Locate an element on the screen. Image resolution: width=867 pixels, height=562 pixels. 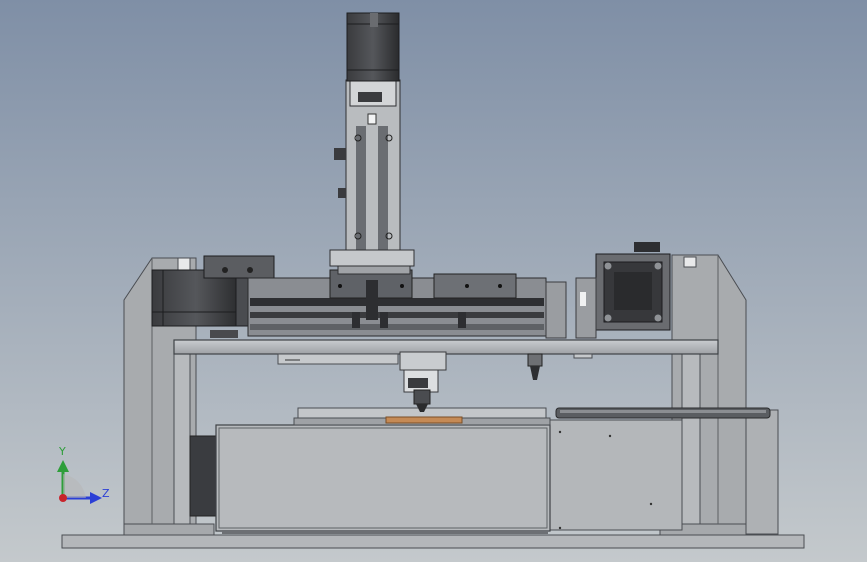
triad-y-label: Y is located at coordinates (62, 451).